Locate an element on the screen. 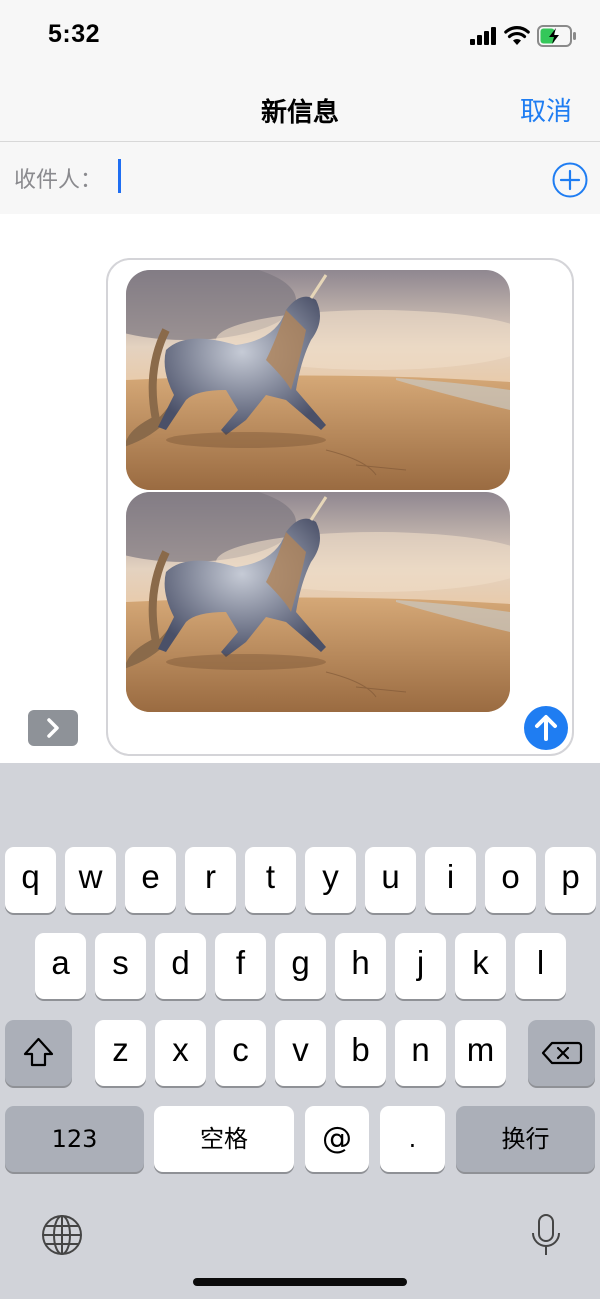 The width and height of the screenshot is (600, 1299). key-i: i is located at coordinates (450, 880).